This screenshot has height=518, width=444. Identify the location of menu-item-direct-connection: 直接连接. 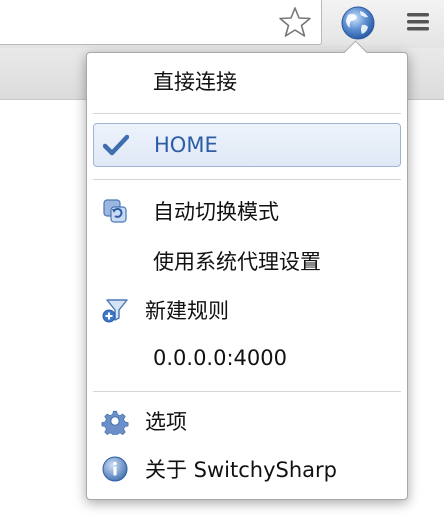
(247, 81).